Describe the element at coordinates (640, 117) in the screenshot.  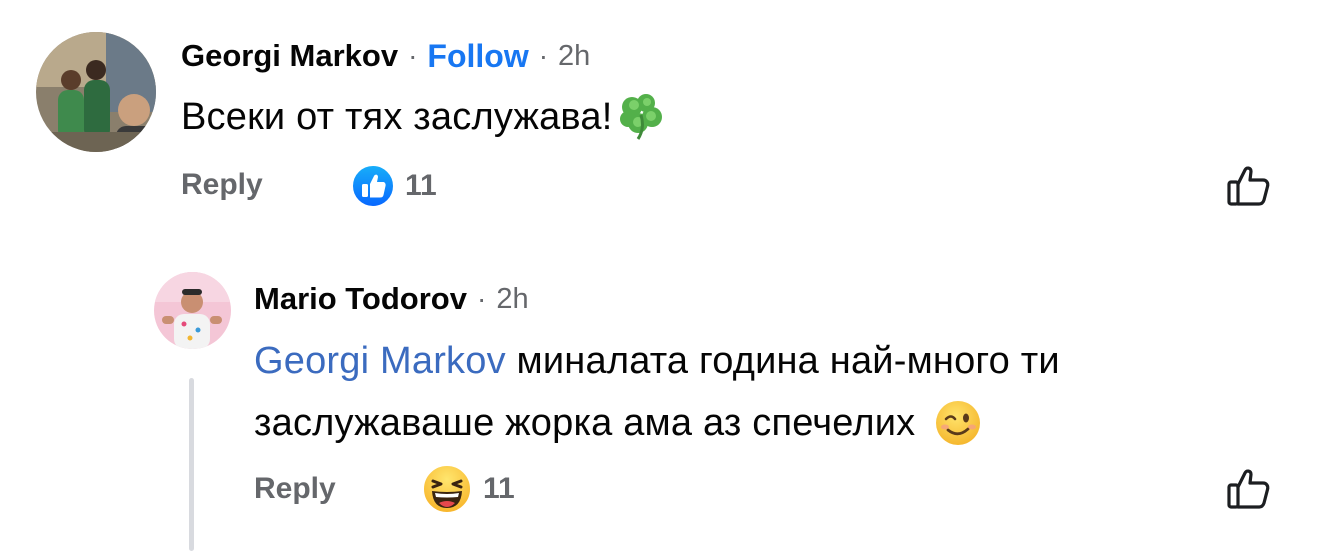
I see `four-leaf-clover-icon` at that location.